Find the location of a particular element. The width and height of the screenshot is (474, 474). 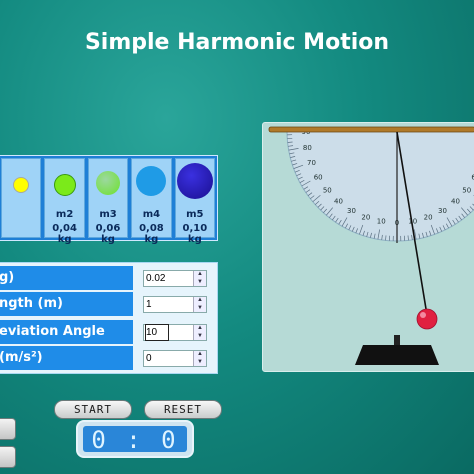

gravity-spinner: ▲ ▼ is located at coordinates (175, 358).